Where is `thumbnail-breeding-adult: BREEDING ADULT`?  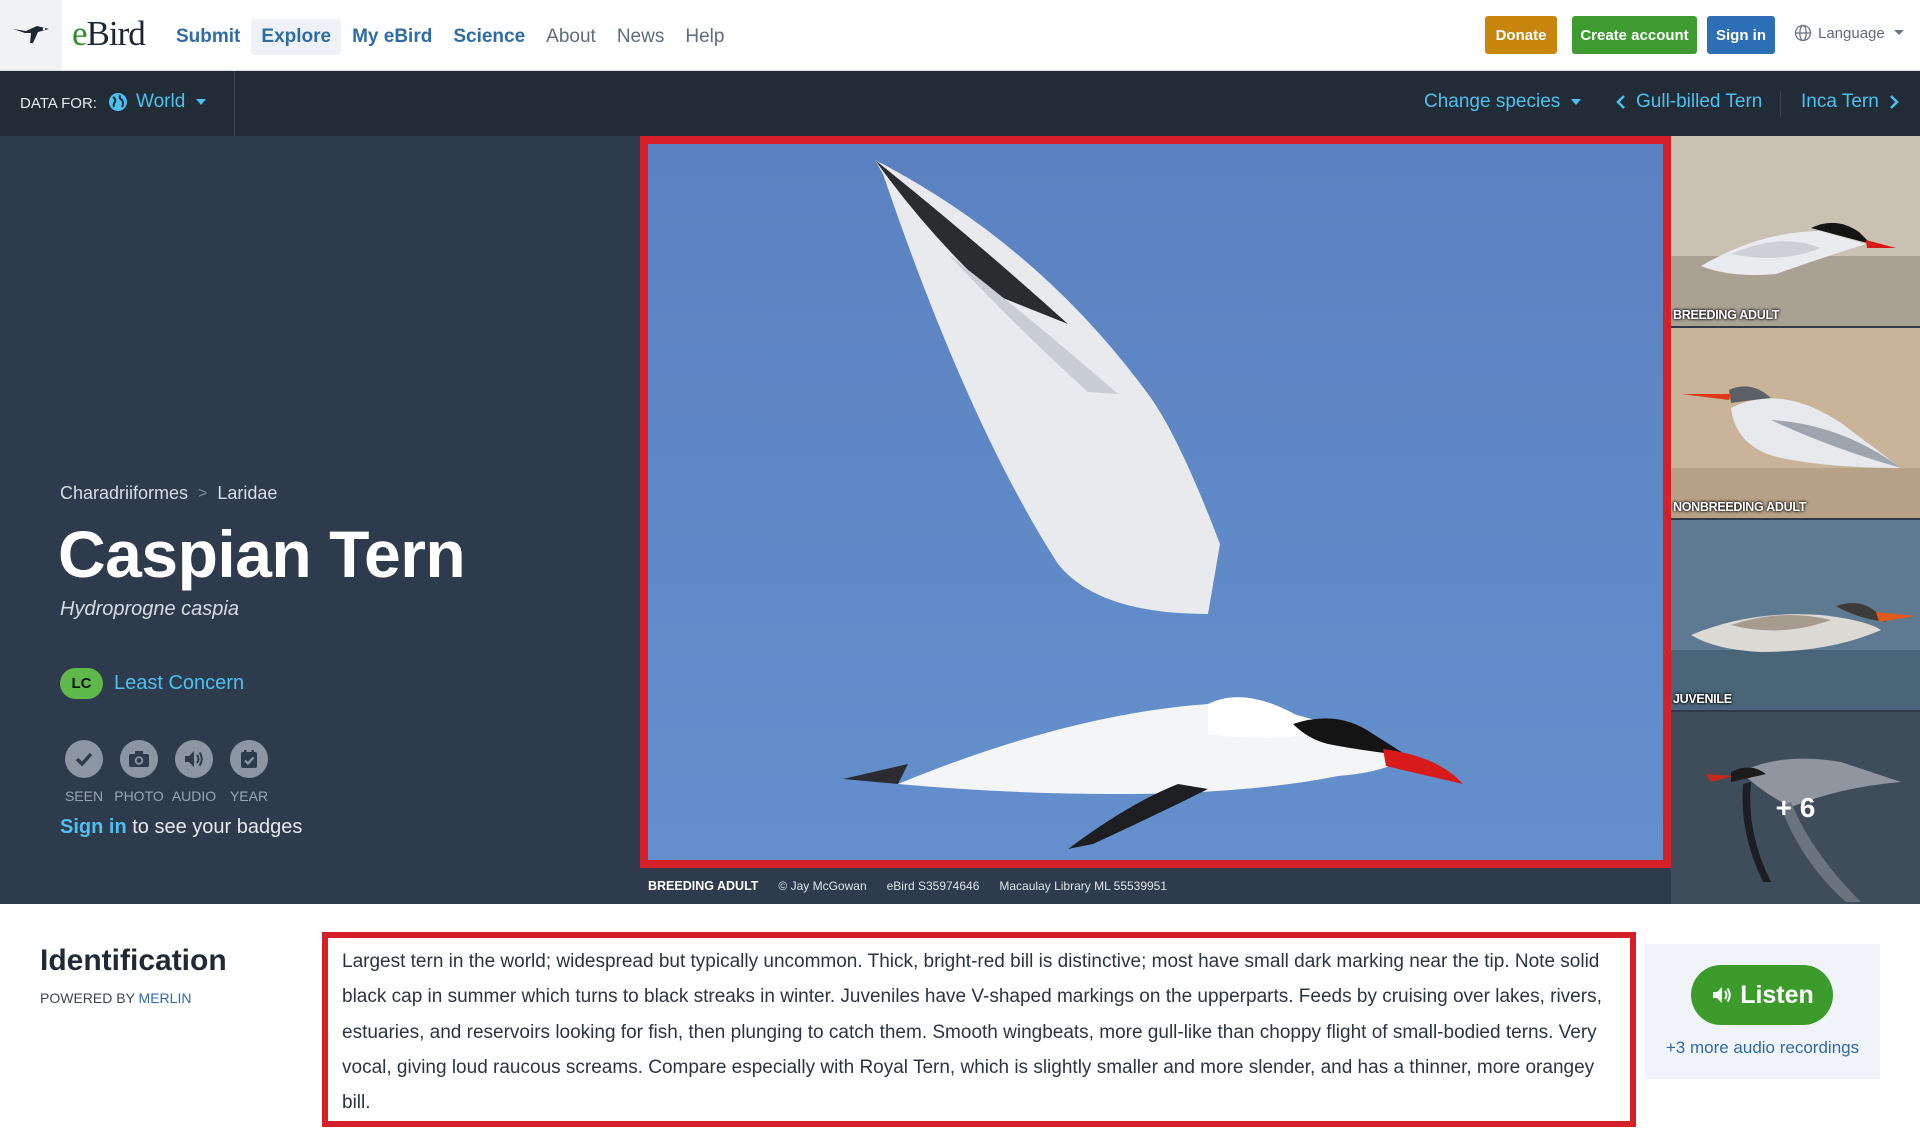 thumbnail-breeding-adult: BREEDING ADULT is located at coordinates (1795, 231).